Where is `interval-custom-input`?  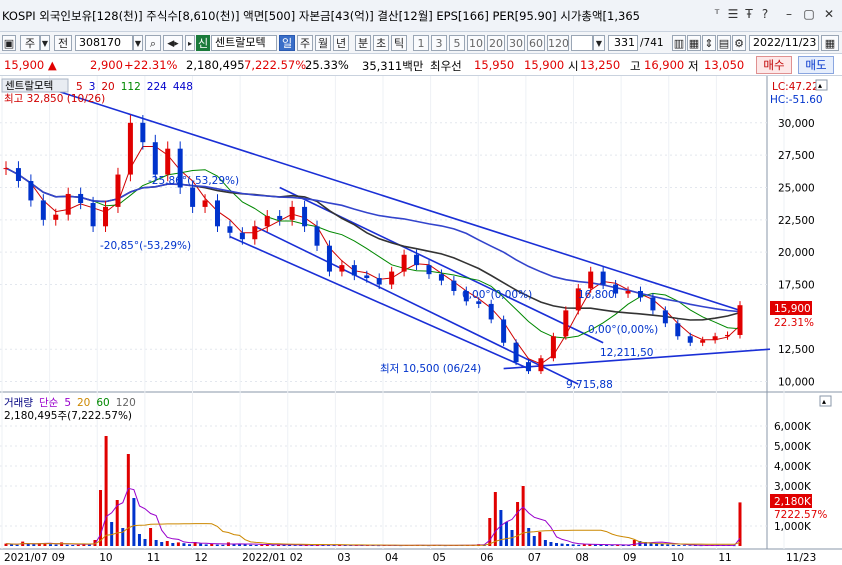 interval-custom-input is located at coordinates (582, 43).